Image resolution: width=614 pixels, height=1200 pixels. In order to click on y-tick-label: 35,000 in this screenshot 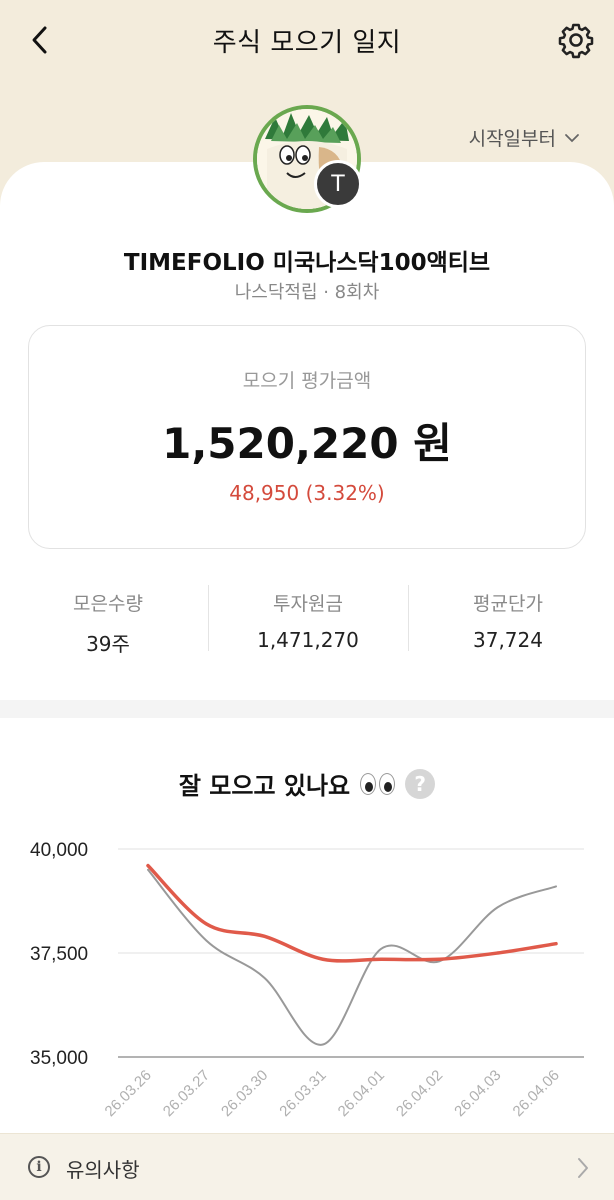, I will do `click(59, 1058)`.